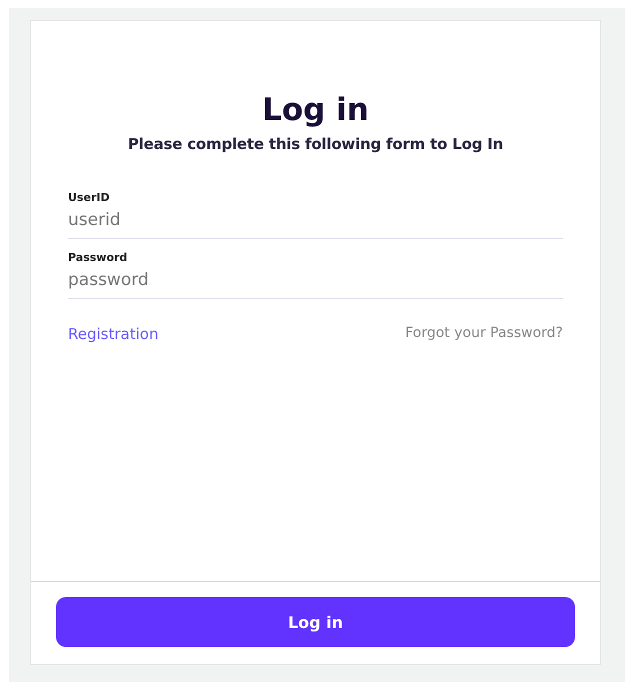 The height and width of the screenshot is (682, 625). What do you see at coordinates (484, 334) in the screenshot?
I see `forgot-password-link: Forgot your Password?` at bounding box center [484, 334].